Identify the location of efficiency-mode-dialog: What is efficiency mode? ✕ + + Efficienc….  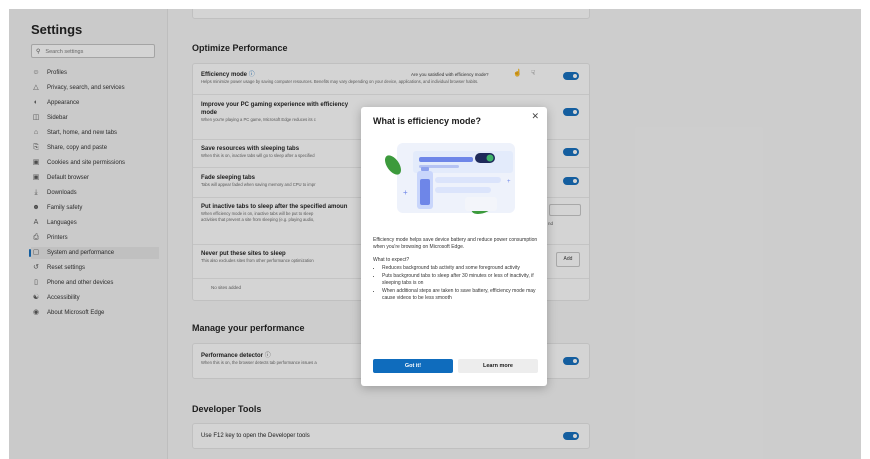
(454, 246).